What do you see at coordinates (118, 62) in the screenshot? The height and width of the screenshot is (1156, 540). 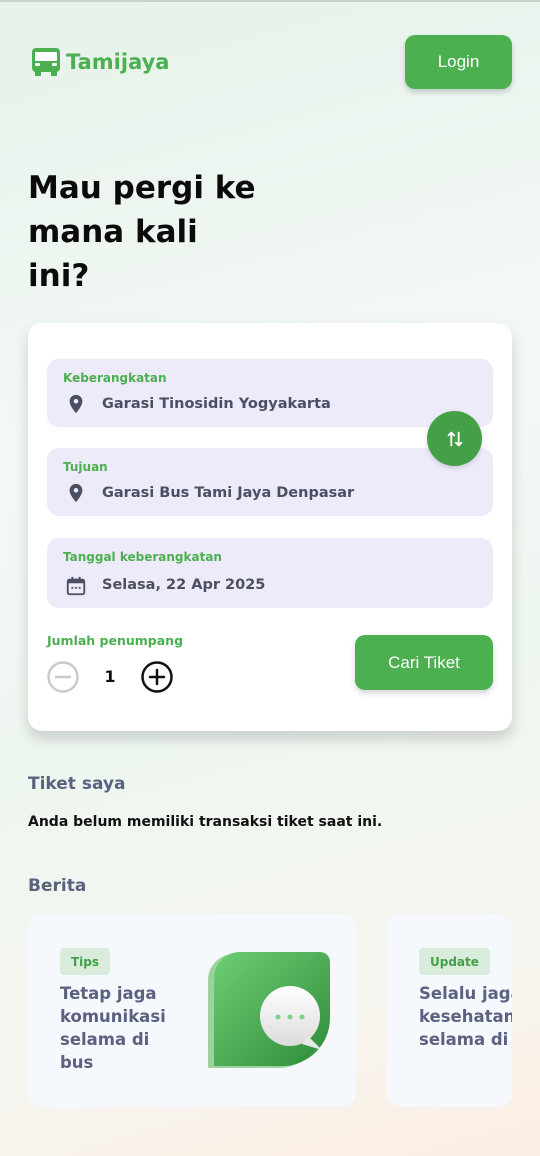 I see `app-name: Tamijaya` at bounding box center [118, 62].